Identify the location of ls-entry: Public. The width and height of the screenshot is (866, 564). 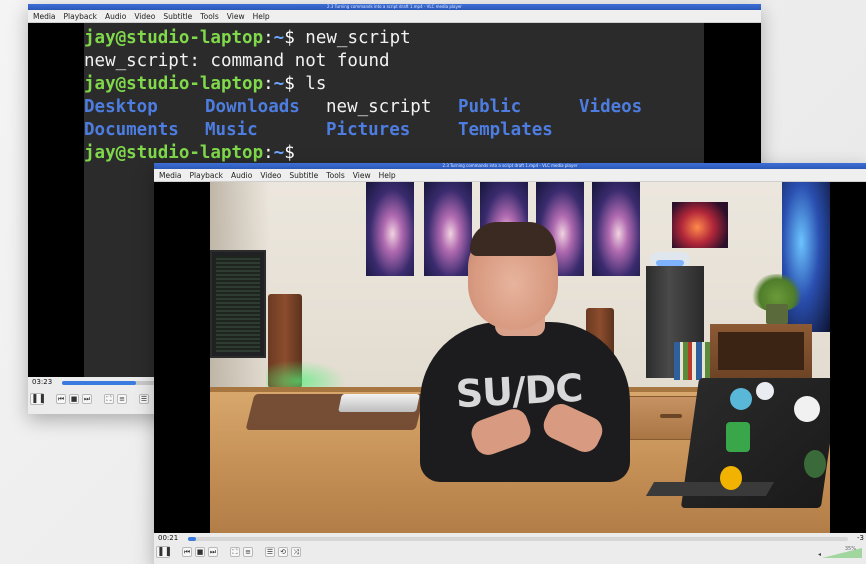
(490, 107).